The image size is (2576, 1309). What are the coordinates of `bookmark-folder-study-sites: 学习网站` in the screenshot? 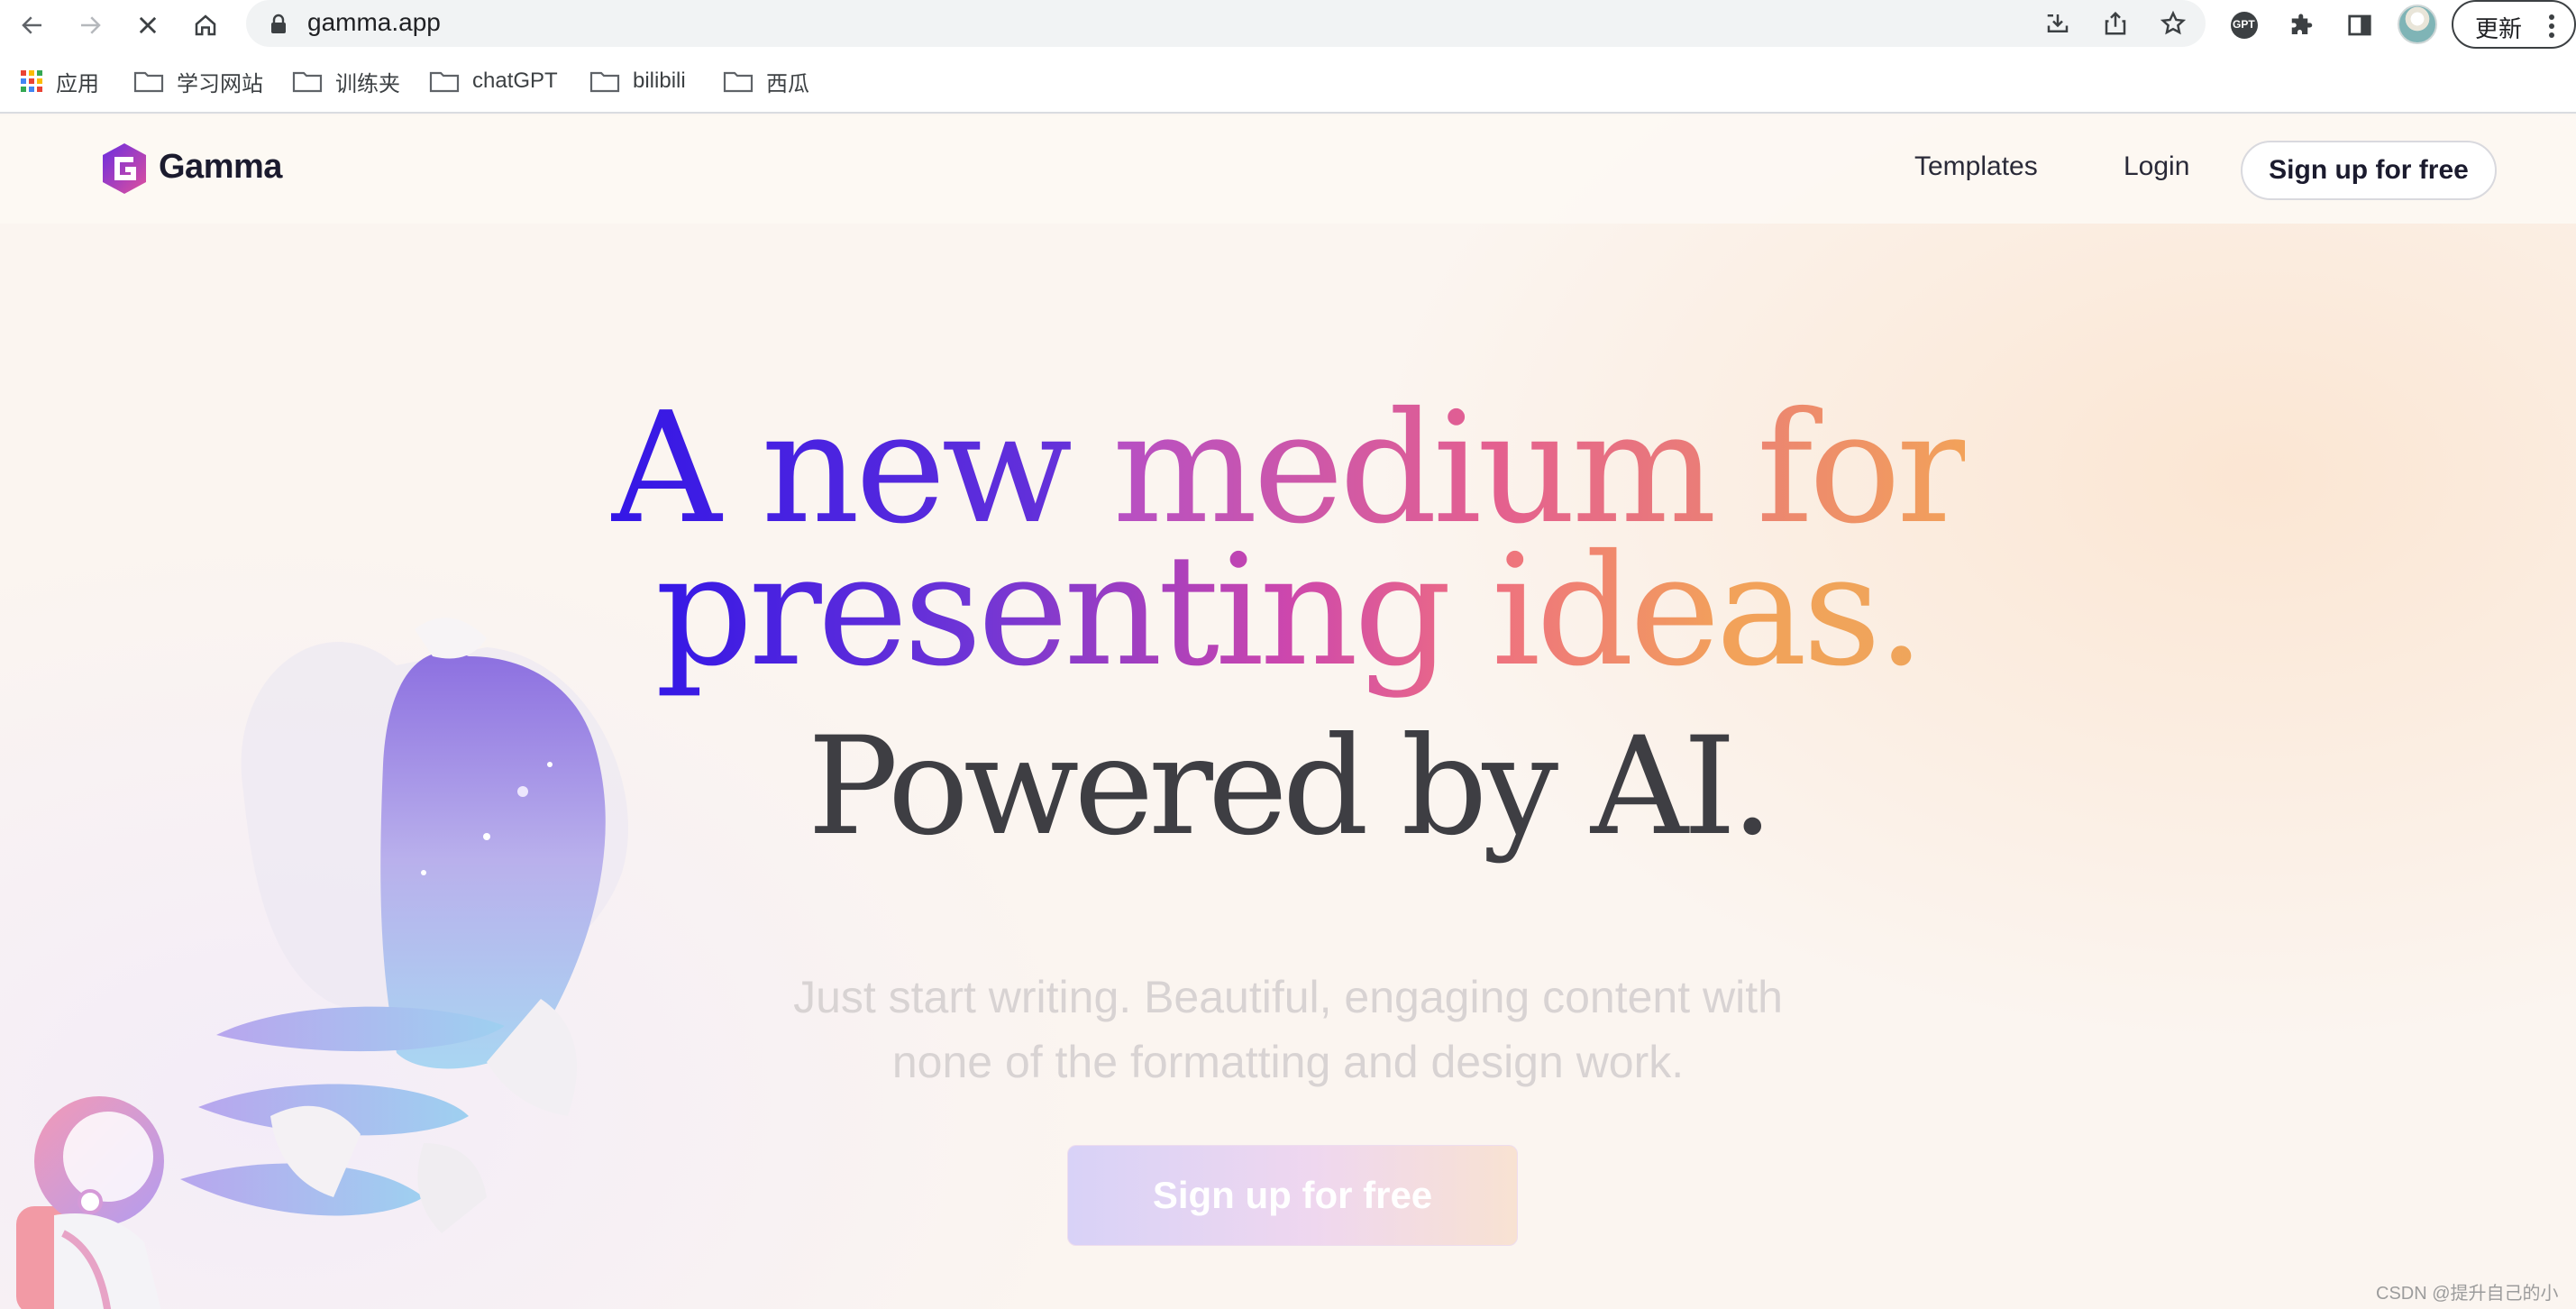 It's located at (198, 81).